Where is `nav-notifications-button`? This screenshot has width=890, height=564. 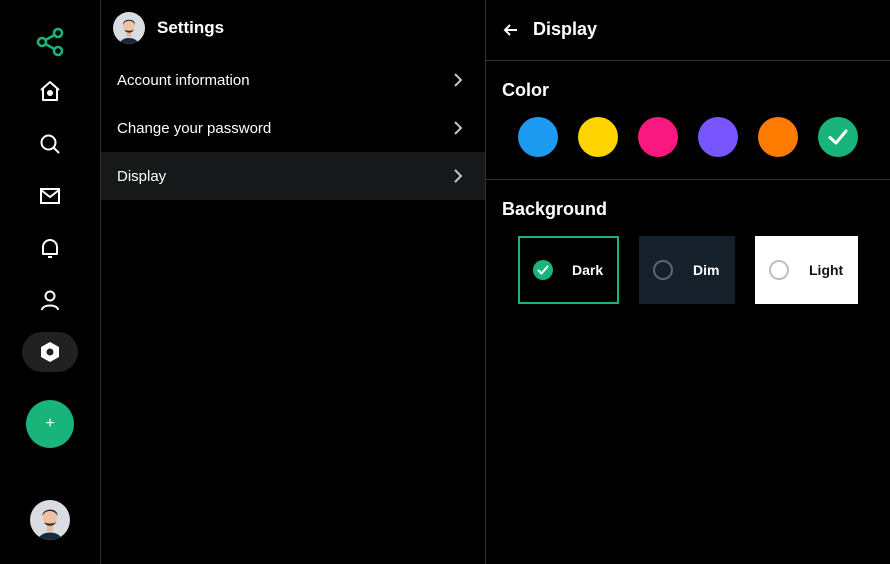
nav-notifications-button is located at coordinates (50, 248).